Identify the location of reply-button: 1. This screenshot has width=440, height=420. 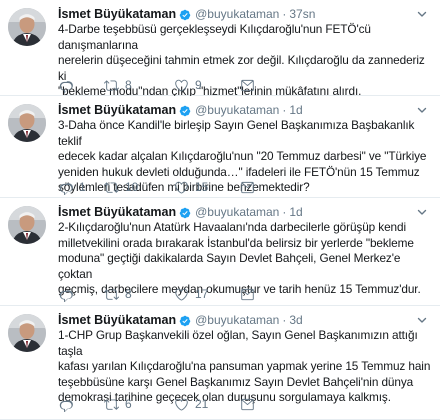
(81, 187).